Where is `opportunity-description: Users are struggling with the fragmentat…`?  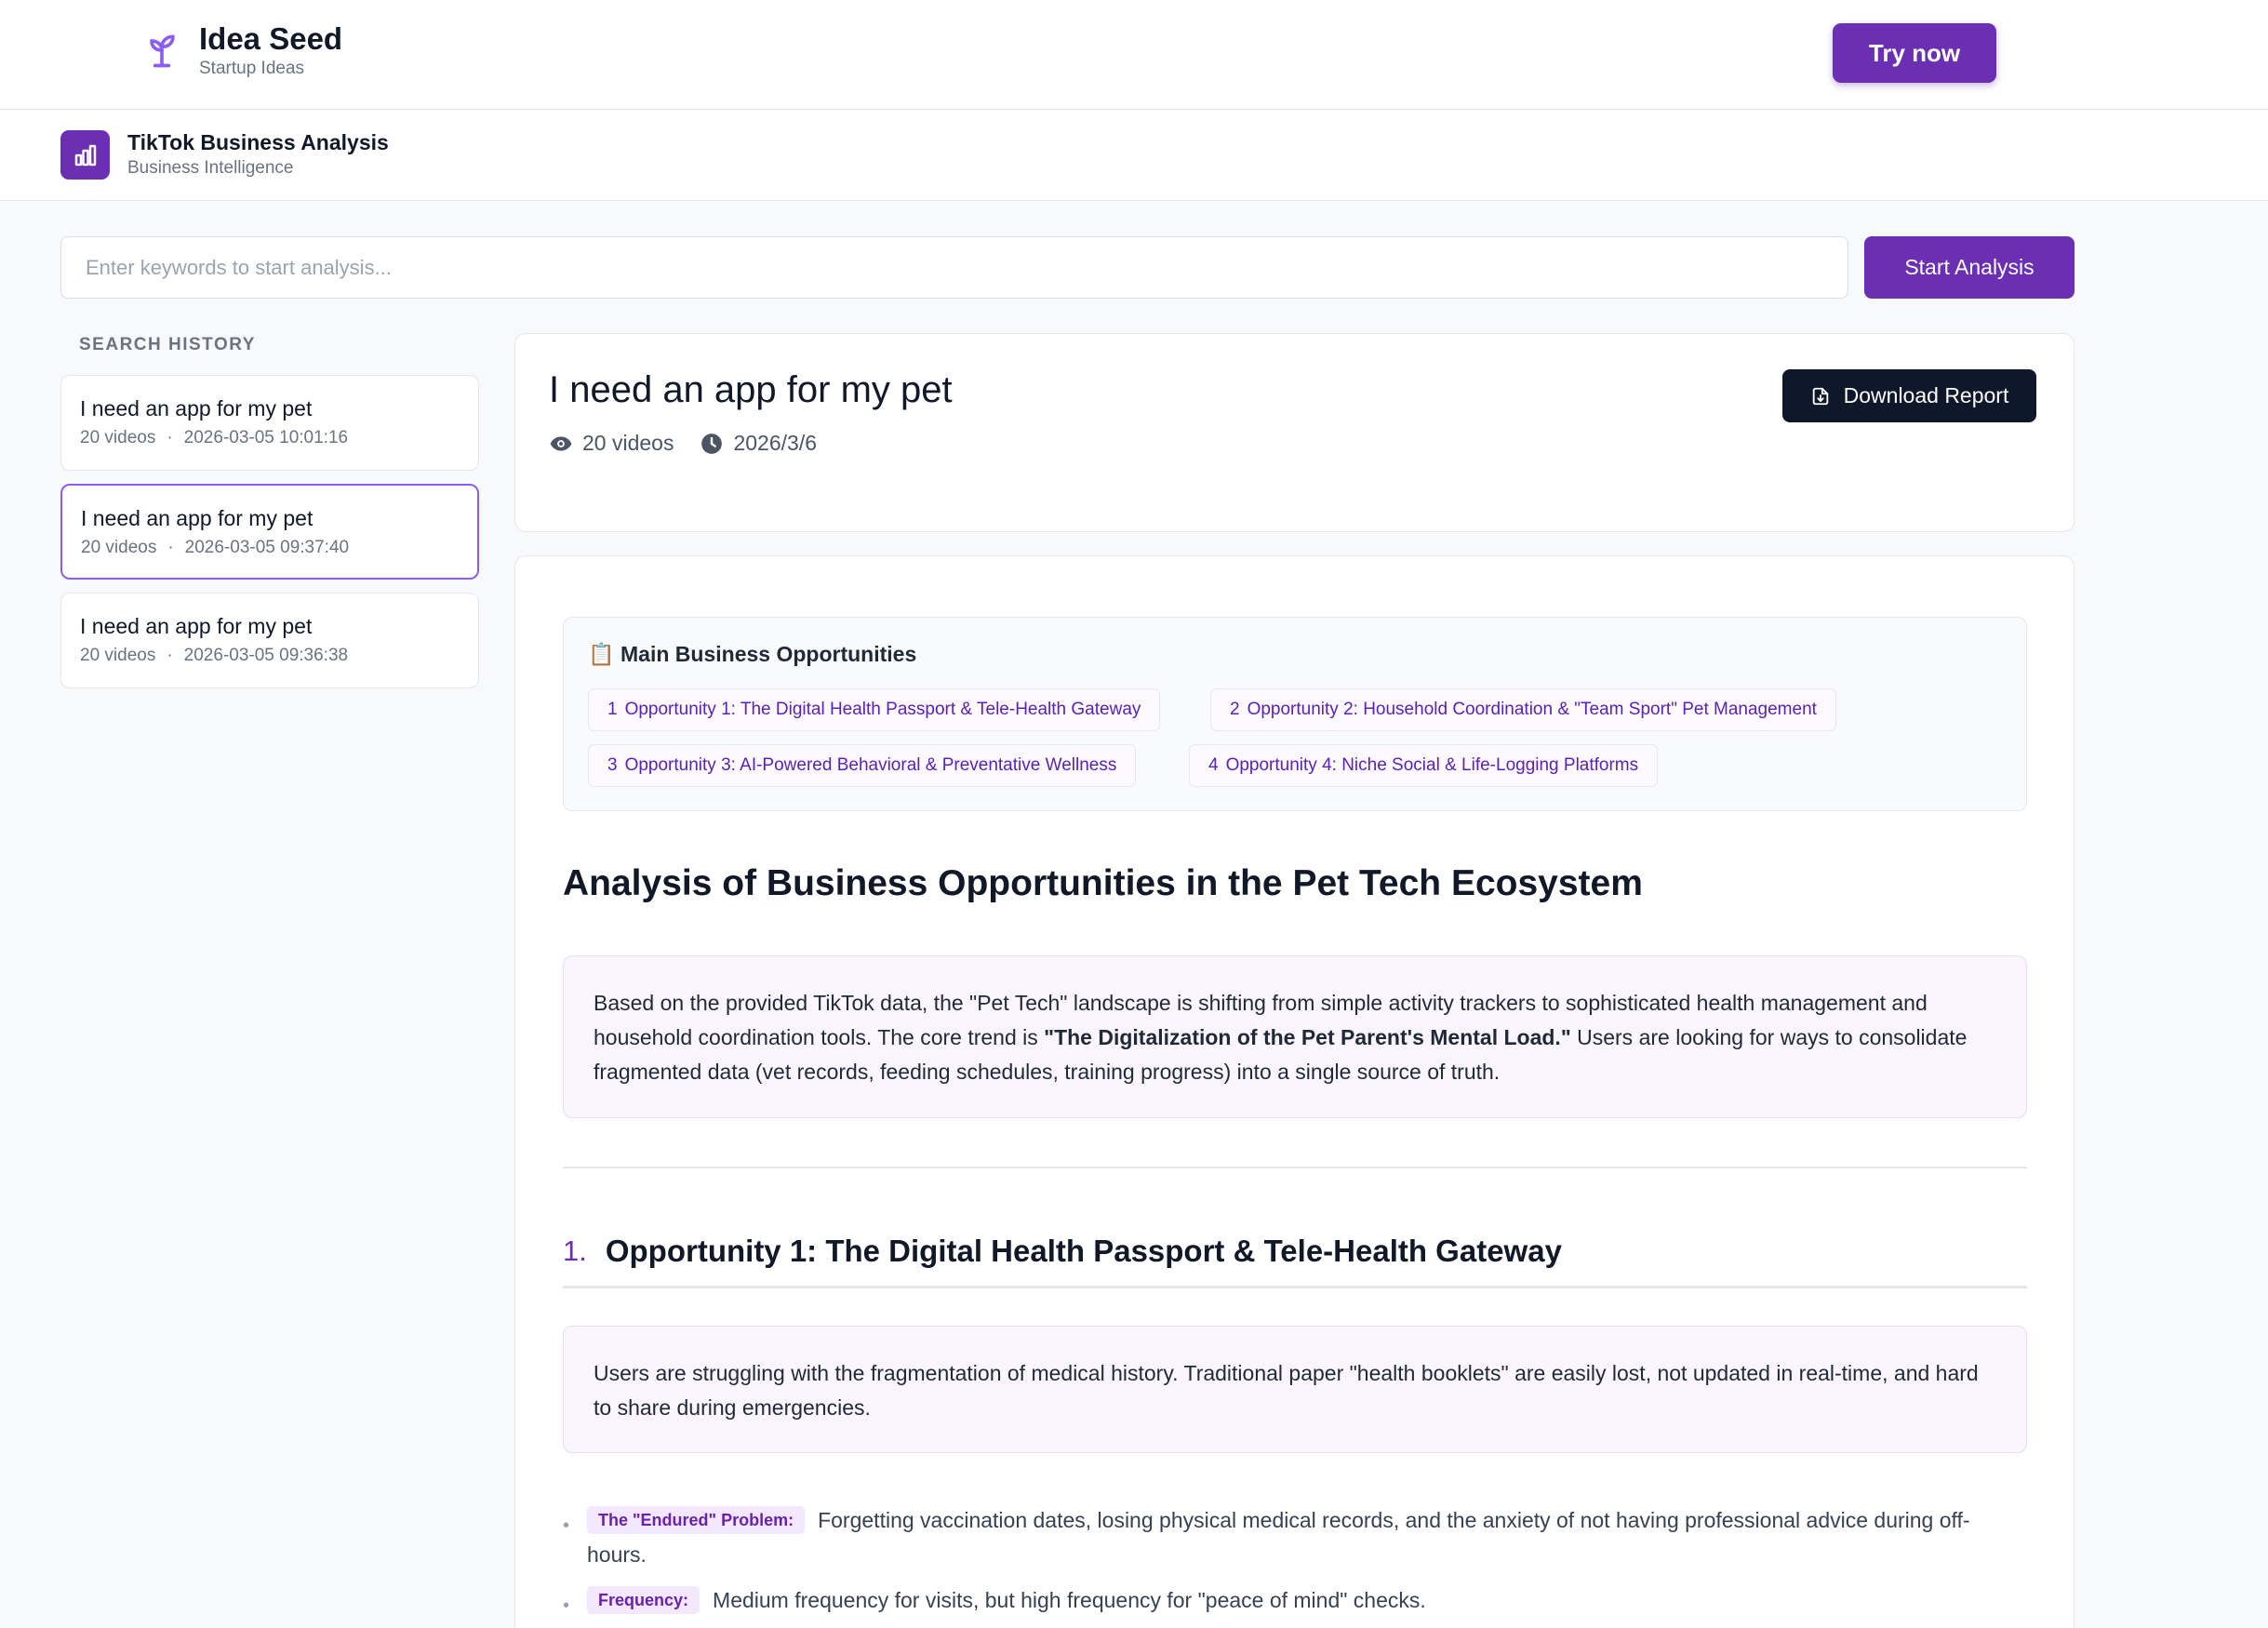
opportunity-description: Users are struggling with the fragmentat… is located at coordinates (1295, 1389).